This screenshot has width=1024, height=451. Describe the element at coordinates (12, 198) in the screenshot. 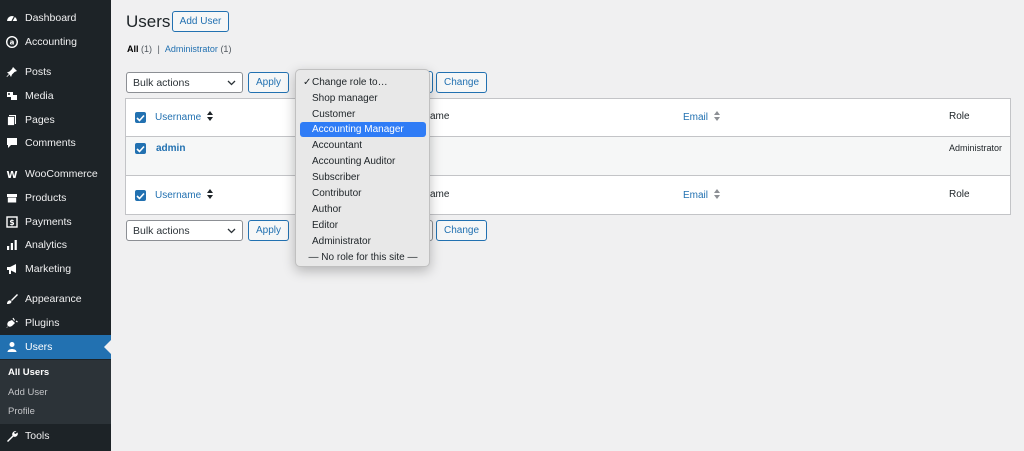

I see `products-icon` at that location.